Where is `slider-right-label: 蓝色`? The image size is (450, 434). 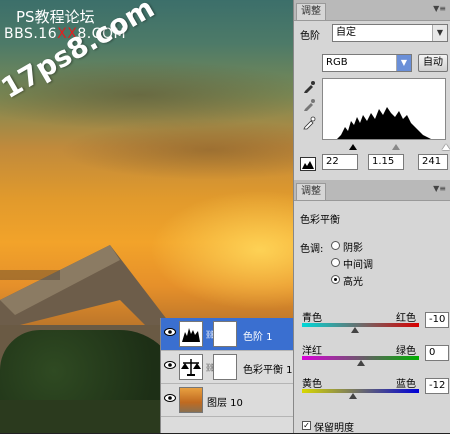
slider-right-label: 蓝色 is located at coordinates (406, 384).